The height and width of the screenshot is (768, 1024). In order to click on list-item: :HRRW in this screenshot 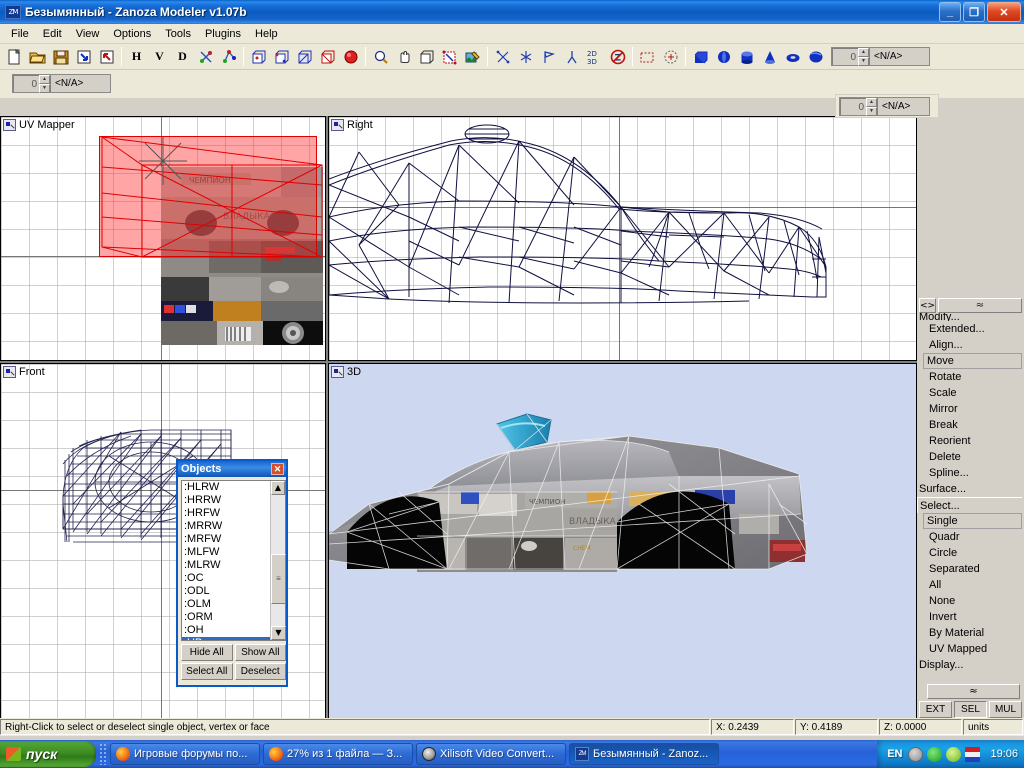, I will do `click(226, 500)`.